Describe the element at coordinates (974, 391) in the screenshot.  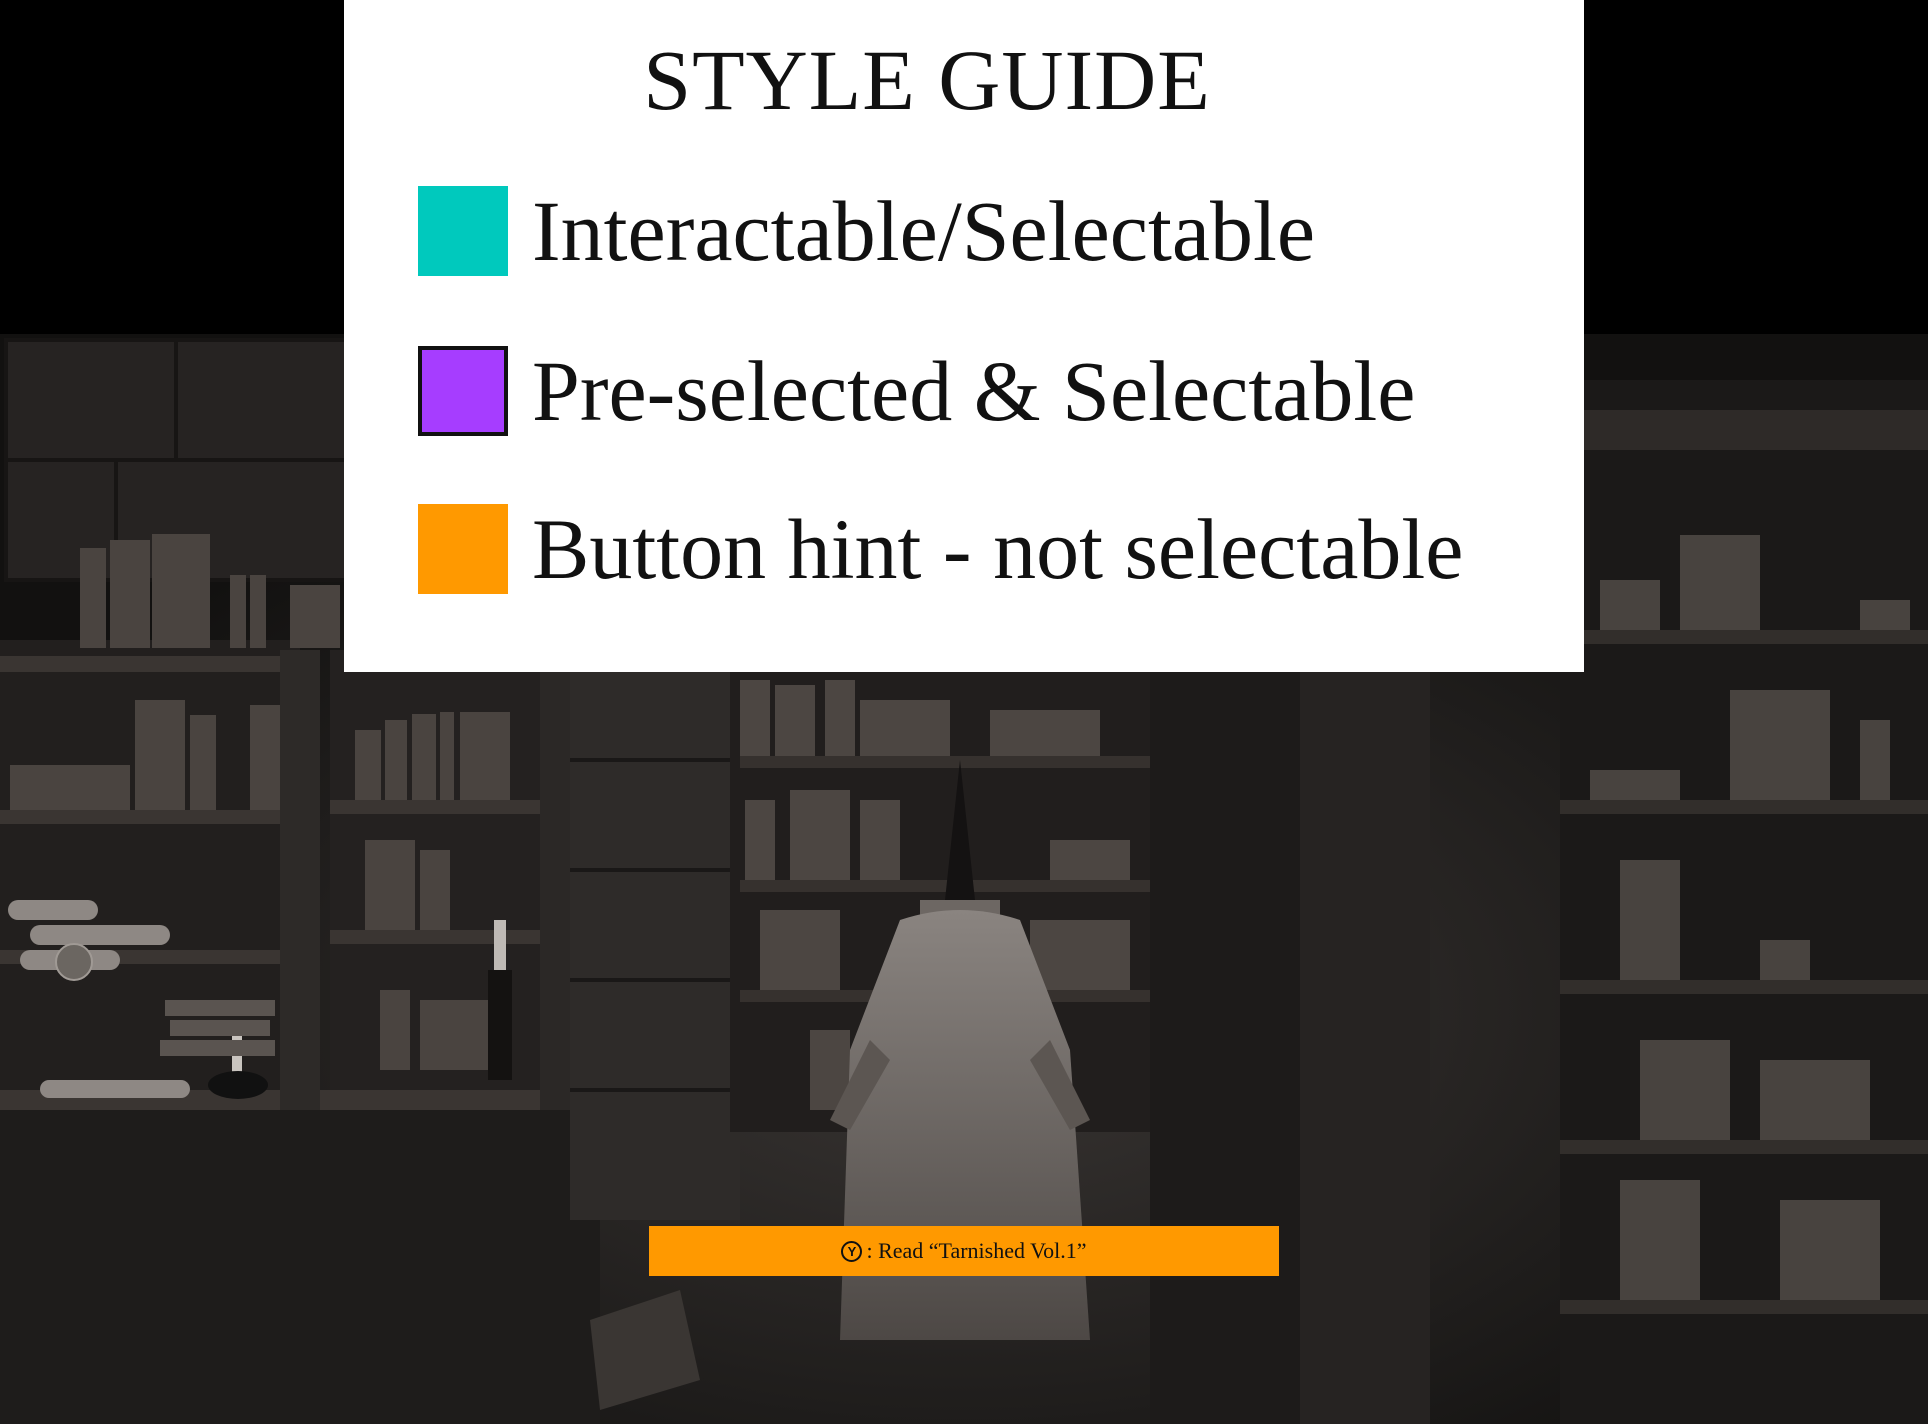
I see `preselected-label: Pre-selected & Selectable` at that location.